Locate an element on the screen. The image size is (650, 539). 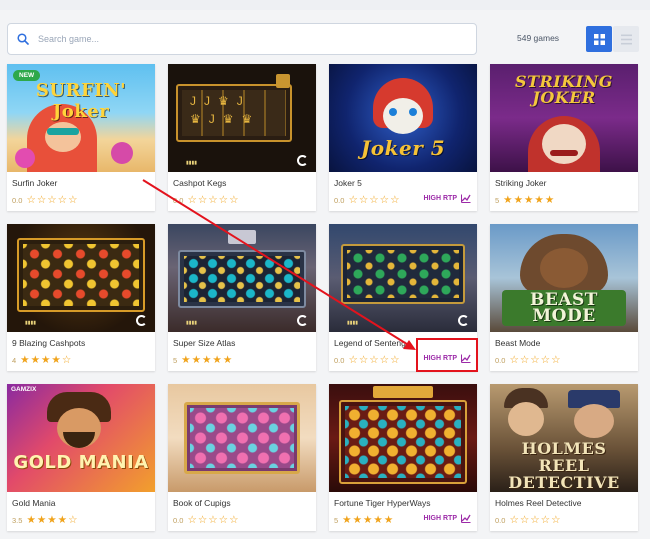
game-card: Joker 5 Joker 5 0.0 ☆☆☆☆☆ HIGH RTP is located at coordinates (403, 137).